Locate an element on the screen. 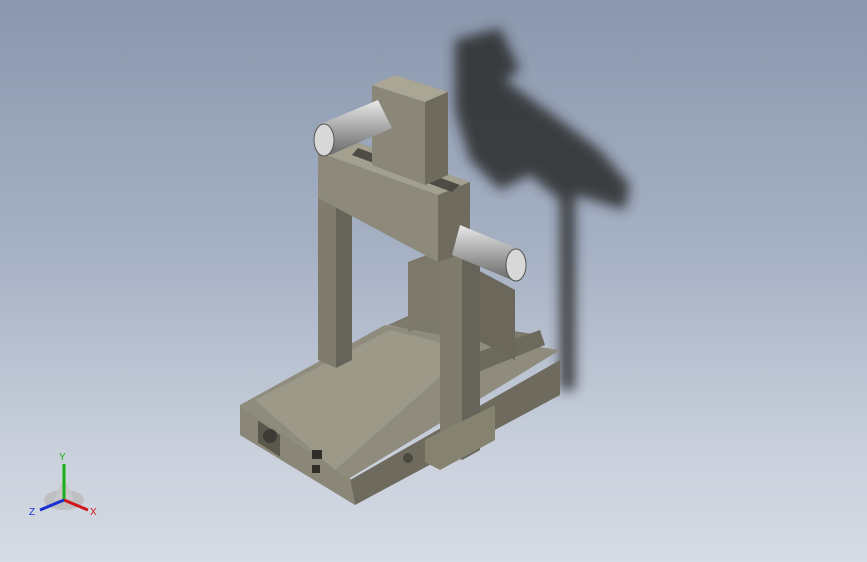 The height and width of the screenshot is (562, 867). triad-z-label: Z is located at coordinates (32, 512).